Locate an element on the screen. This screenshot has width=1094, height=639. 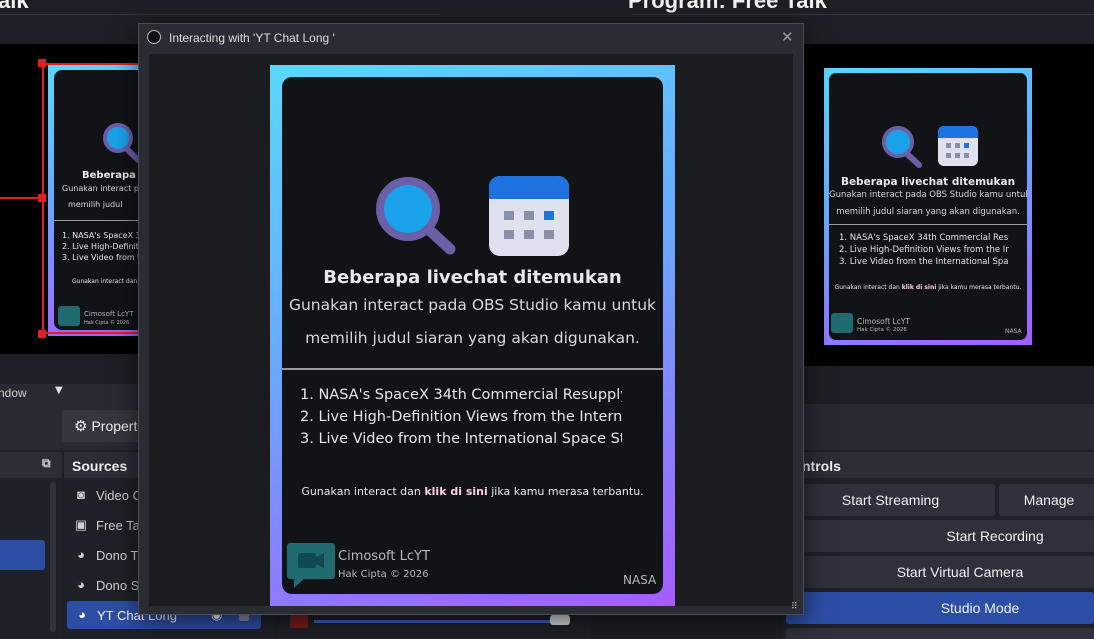
image-icon: ▣ is located at coordinates (81, 524).